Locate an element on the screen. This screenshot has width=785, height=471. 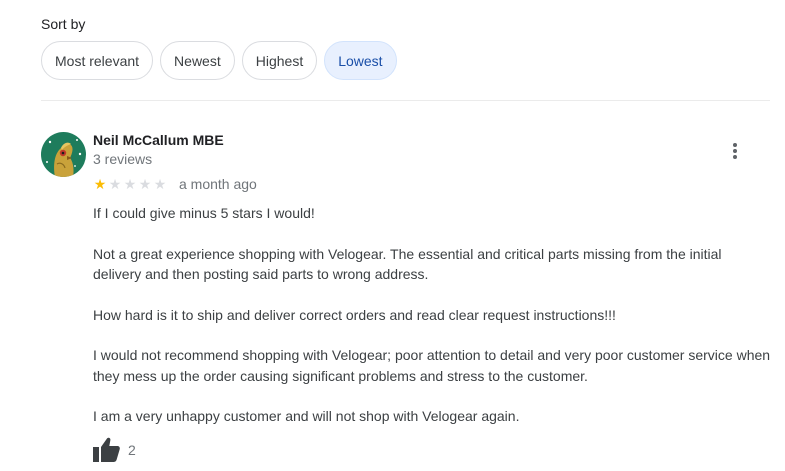
avatar-image is located at coordinates (63, 154).